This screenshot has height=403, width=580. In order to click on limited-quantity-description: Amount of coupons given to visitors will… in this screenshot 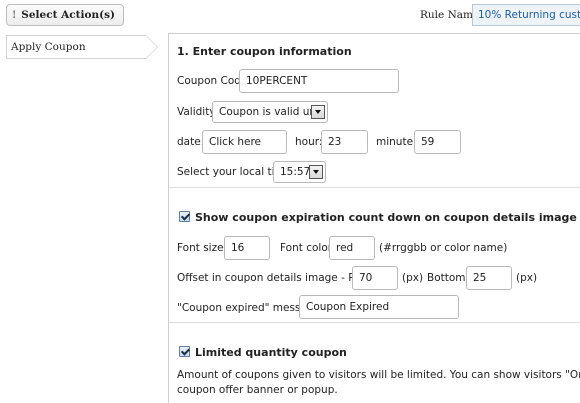, I will do `click(378, 383)`.